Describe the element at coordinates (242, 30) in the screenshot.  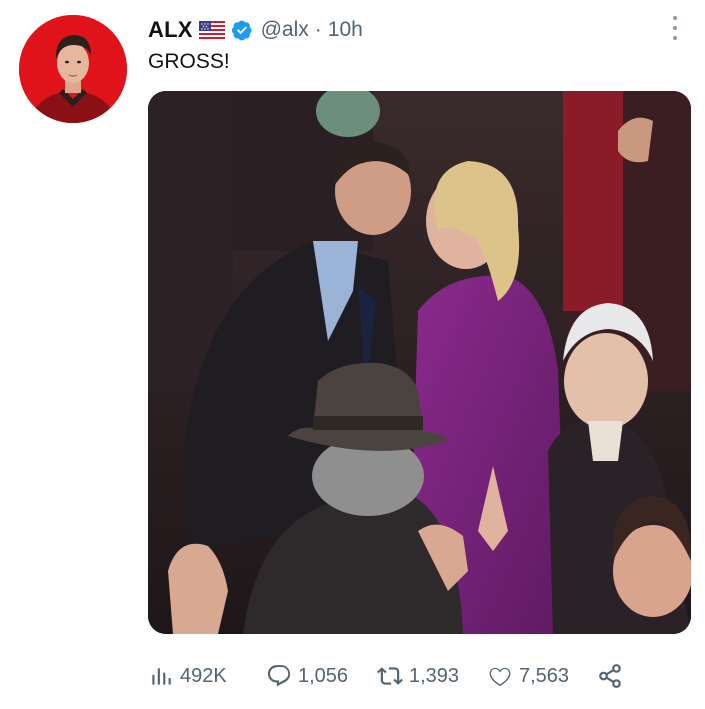
I see `verified-badge-icon` at that location.